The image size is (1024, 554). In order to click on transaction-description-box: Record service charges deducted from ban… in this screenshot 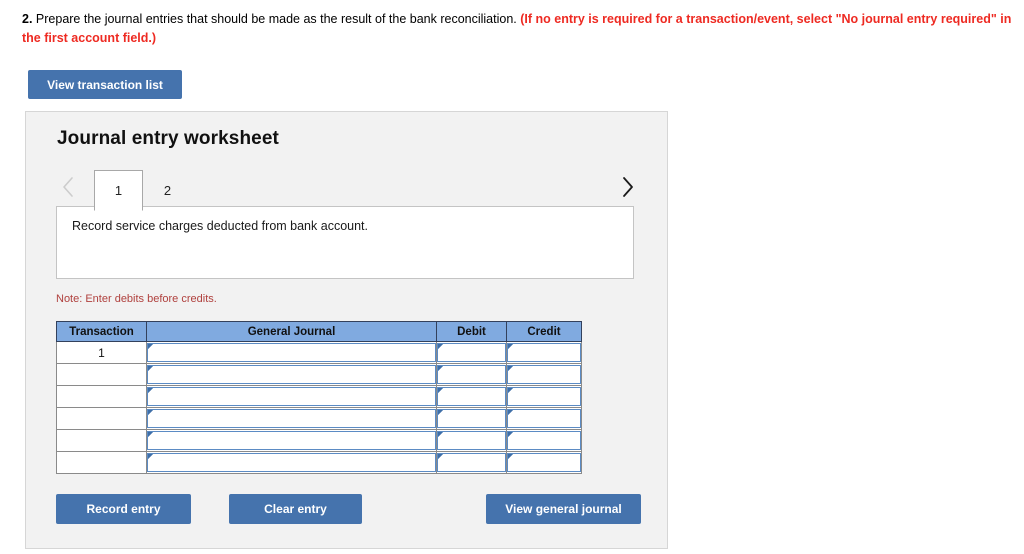, I will do `click(345, 242)`.